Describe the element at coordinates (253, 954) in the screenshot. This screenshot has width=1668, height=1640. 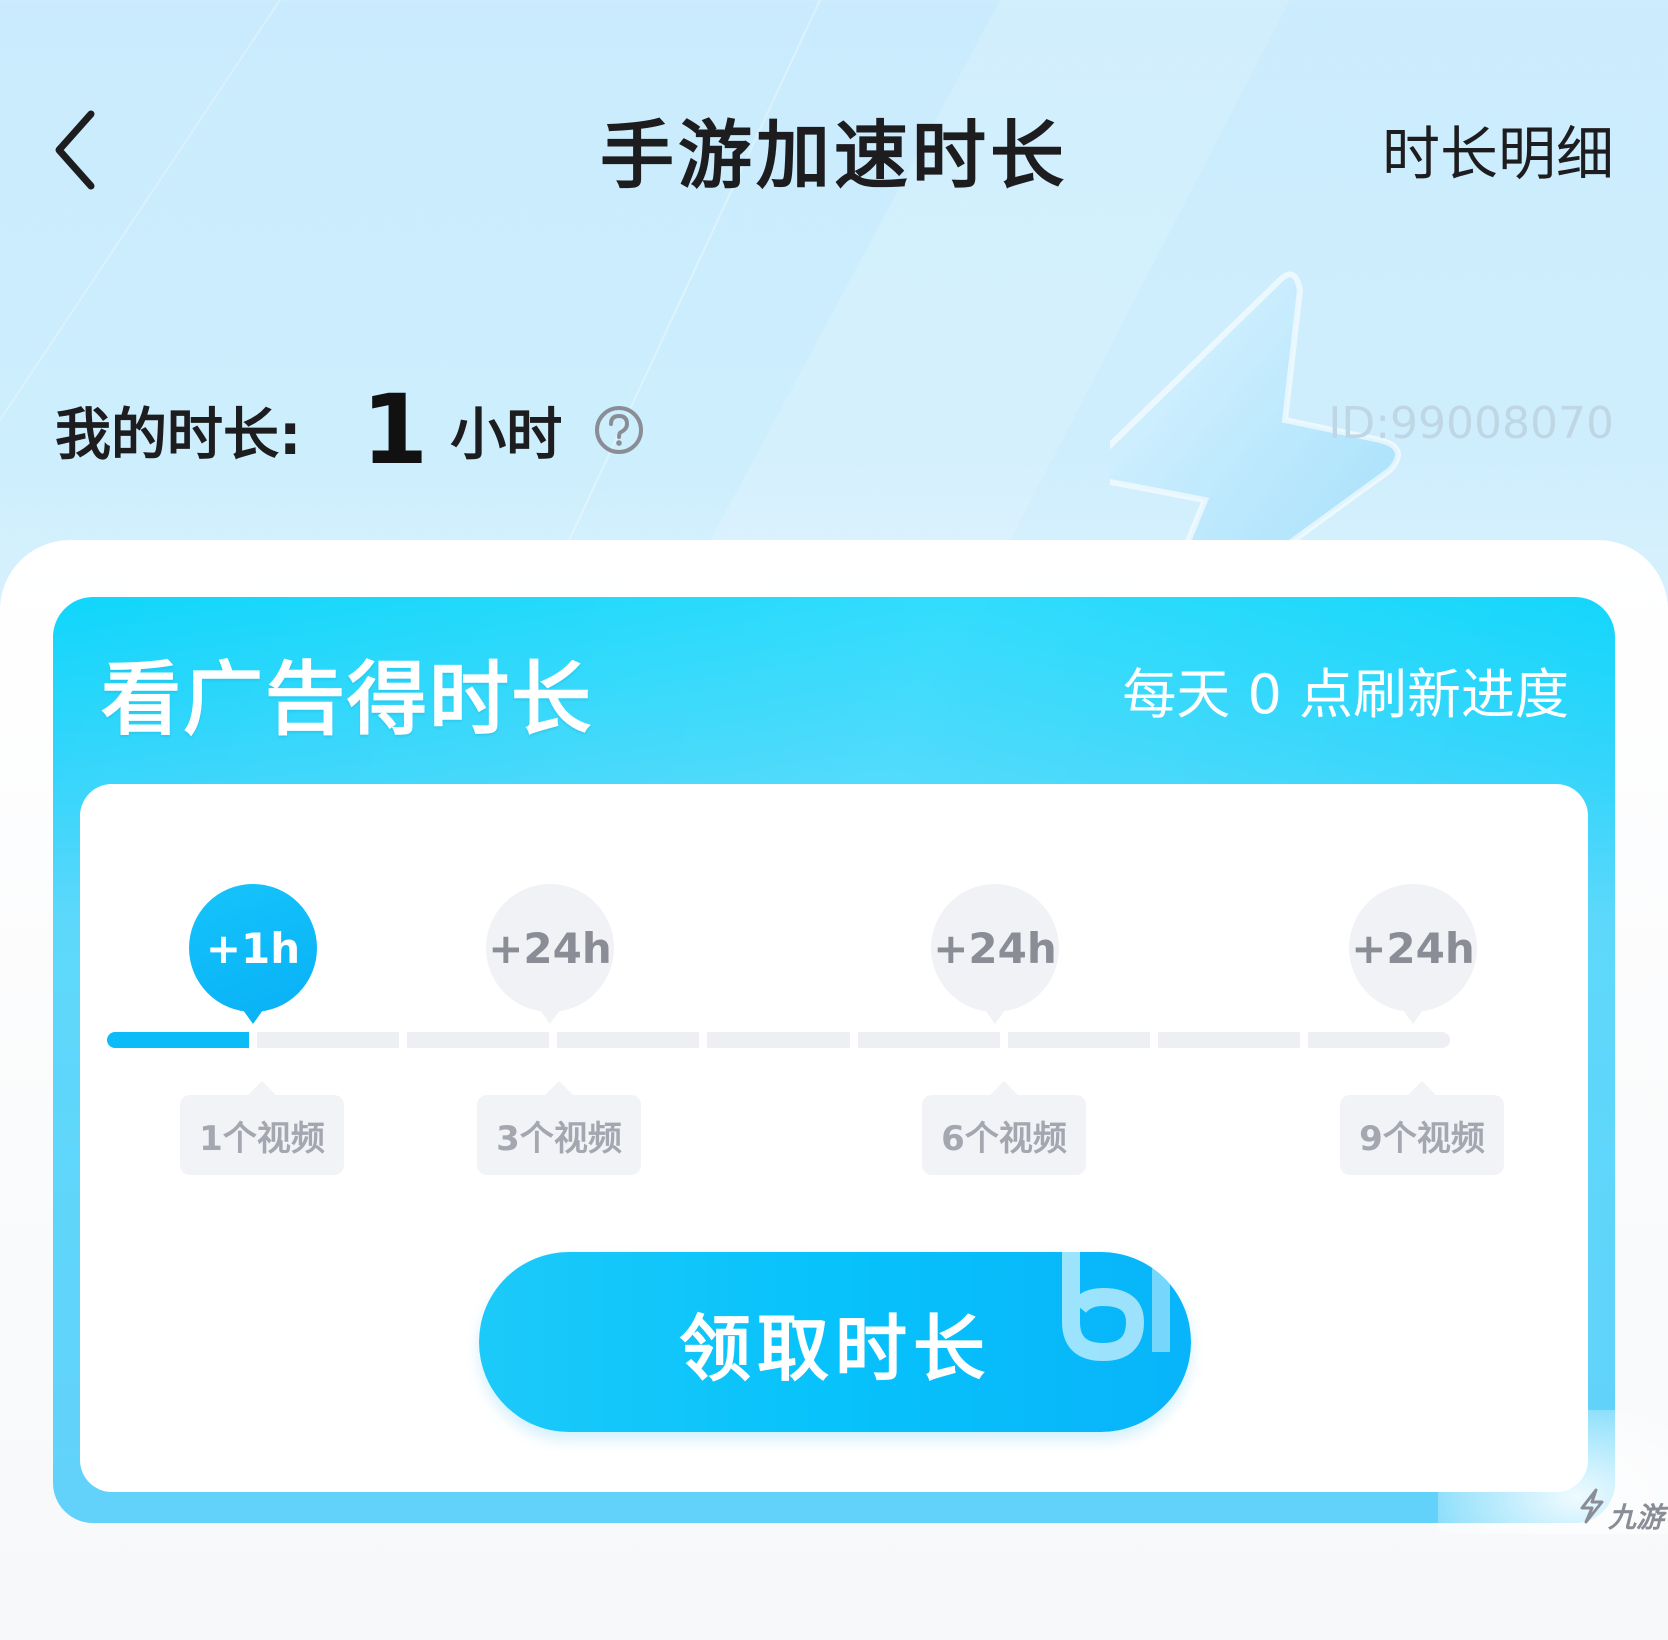
I see `milestone-reward-bubble: +1h` at that location.